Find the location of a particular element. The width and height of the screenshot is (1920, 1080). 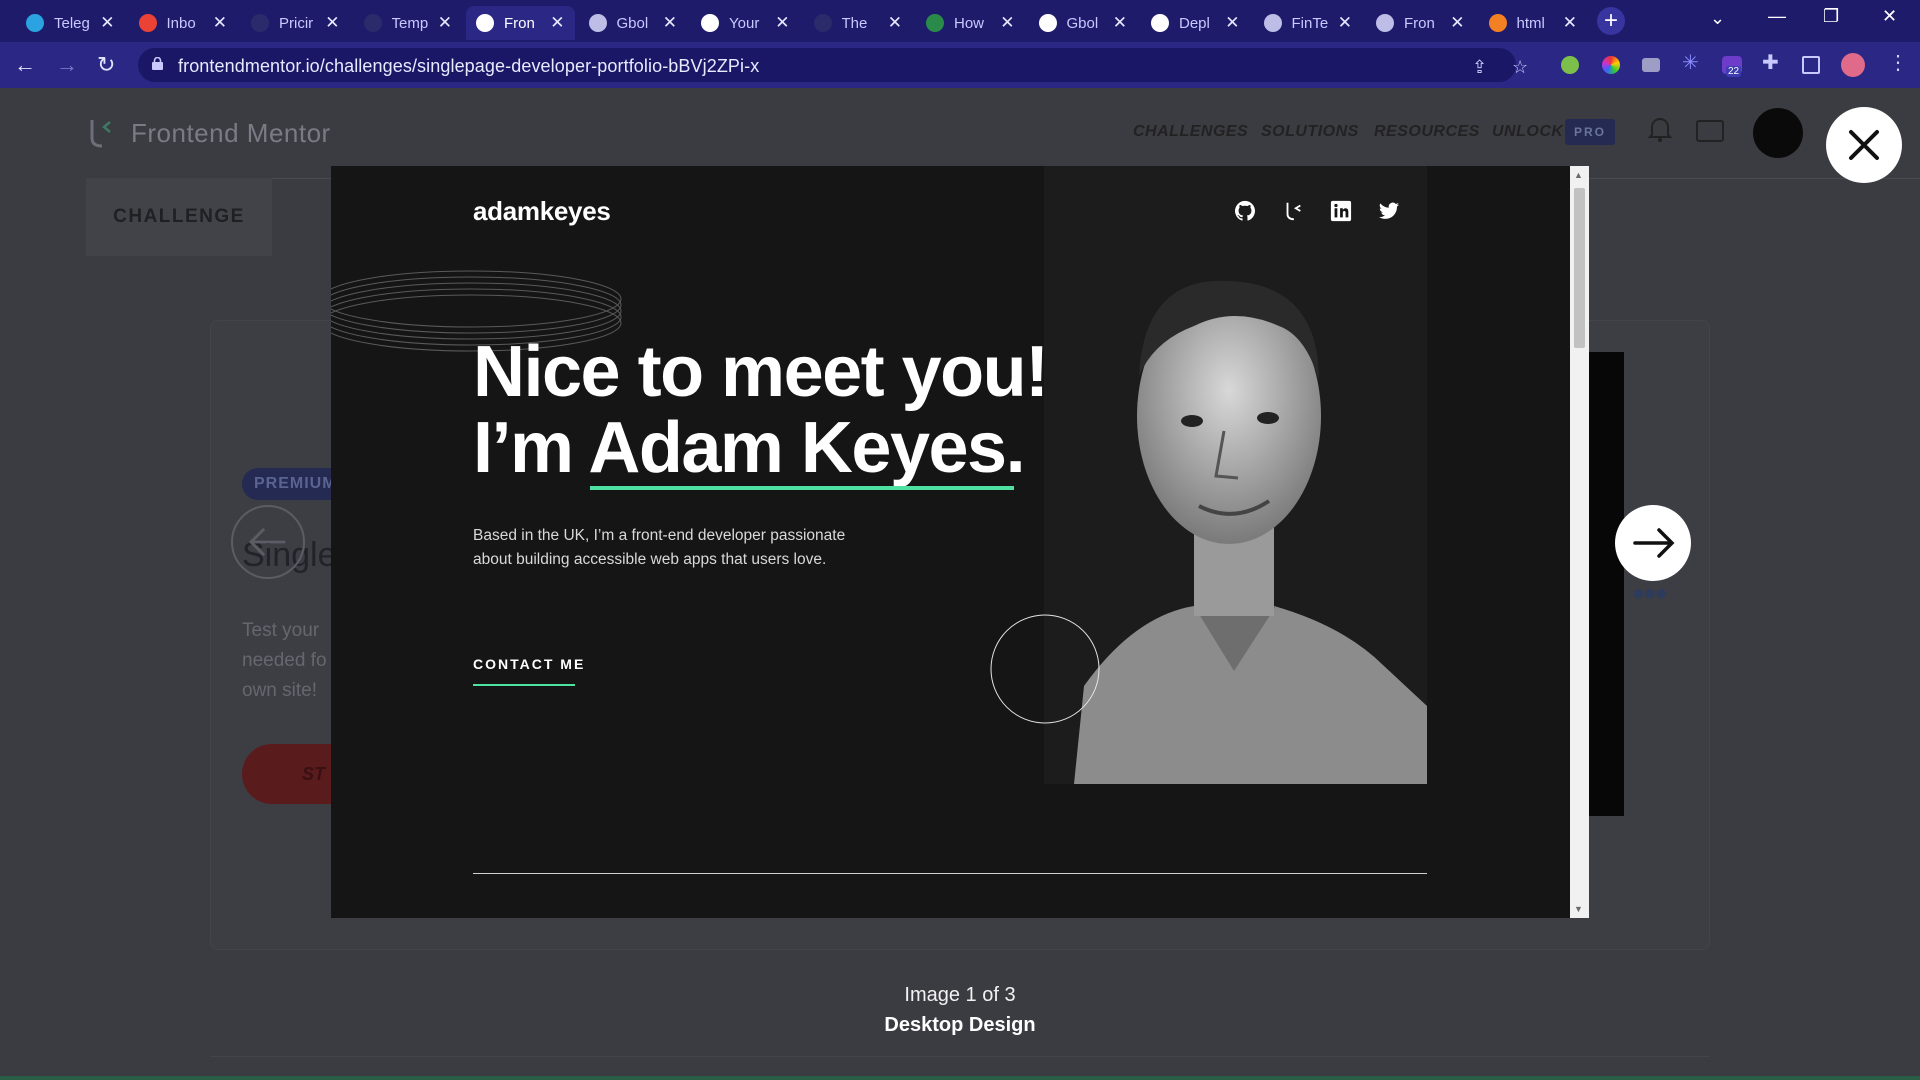

frontend-mentor-icon is located at coordinates (1293, 211).